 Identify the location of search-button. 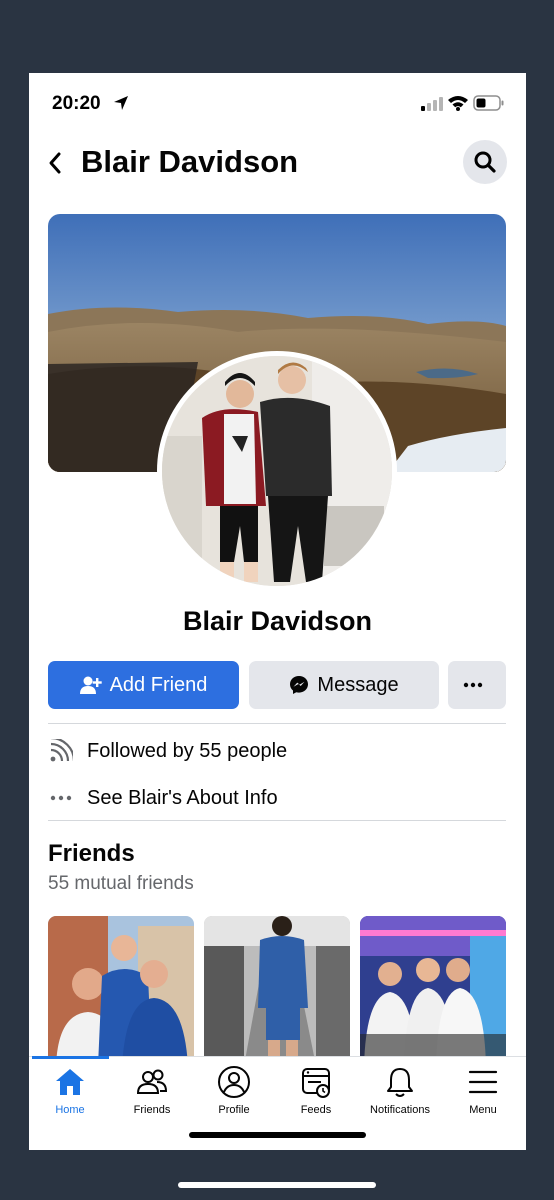
(485, 162).